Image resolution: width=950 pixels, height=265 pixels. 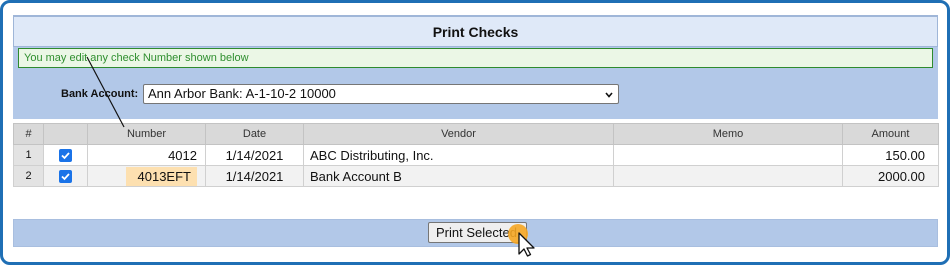 What do you see at coordinates (475, 233) in the screenshot?
I see `footer-bar: Print Selected` at bounding box center [475, 233].